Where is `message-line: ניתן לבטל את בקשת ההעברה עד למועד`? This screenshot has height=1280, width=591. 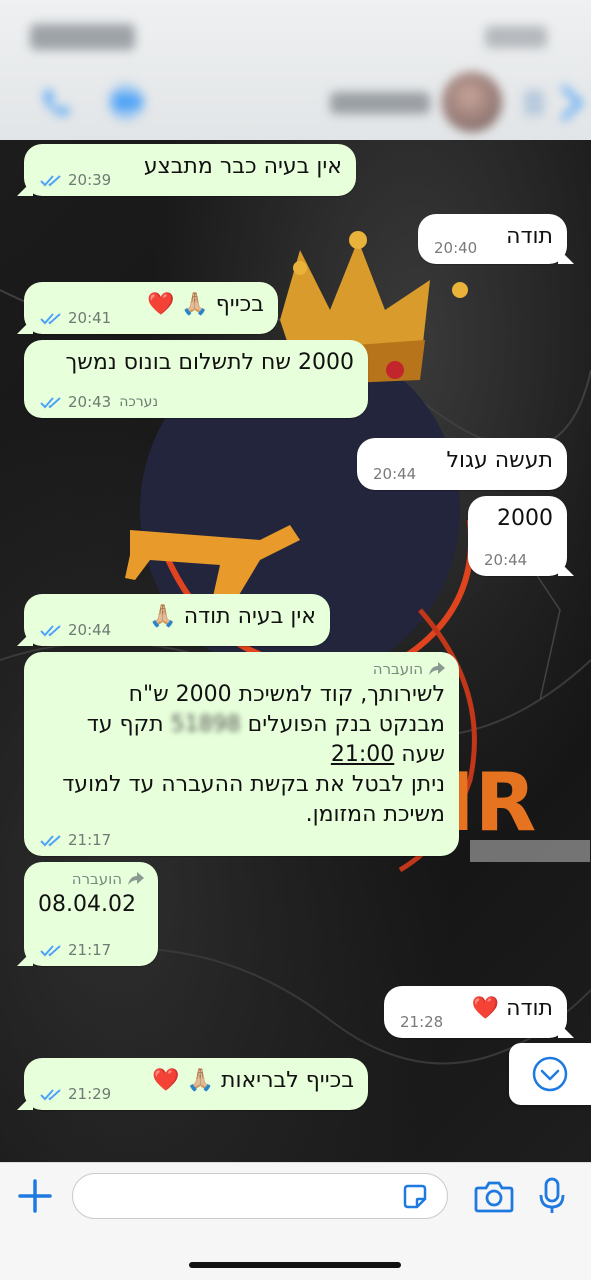 message-line: ניתן לבטל את בקשת ההעברה עד למועד is located at coordinates (253, 784).